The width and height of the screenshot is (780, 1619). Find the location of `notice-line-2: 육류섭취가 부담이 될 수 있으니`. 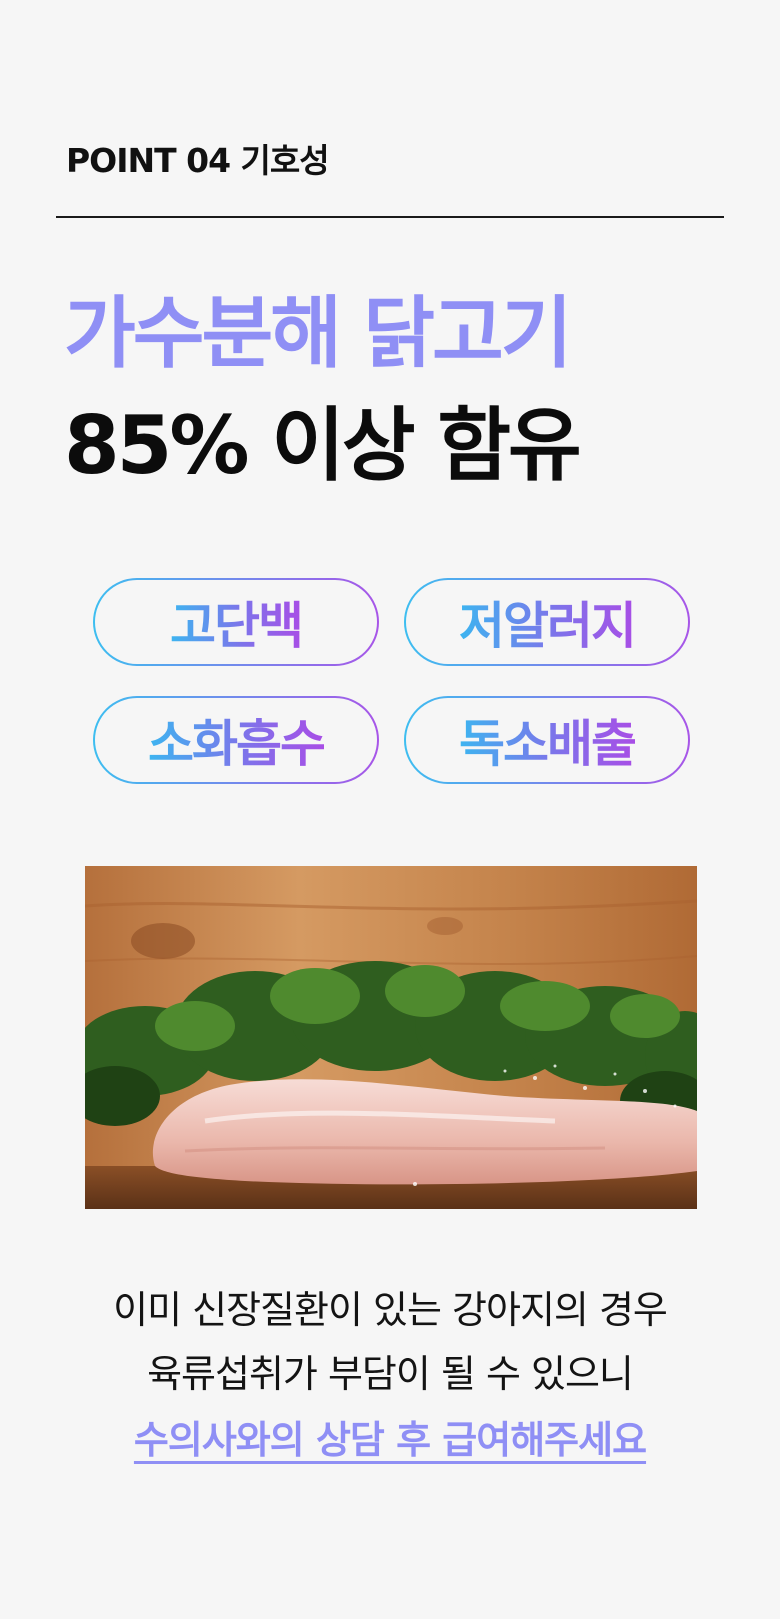

notice-line-2: 육류섭취가 부담이 될 수 있으니 is located at coordinates (390, 1374).